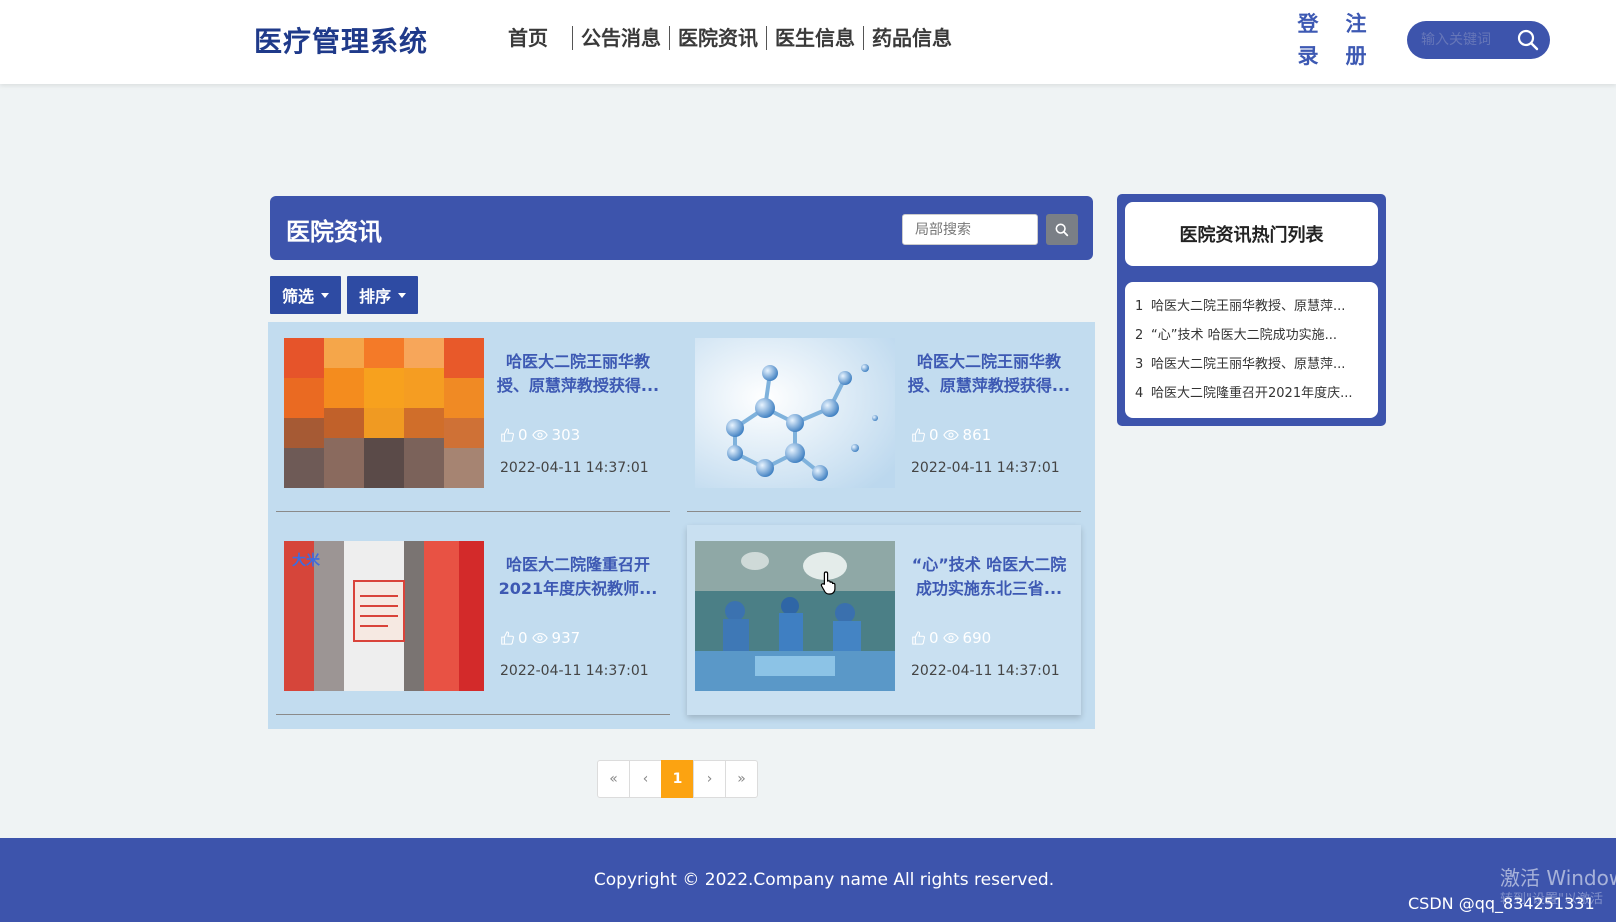 The height and width of the screenshot is (922, 1616). I want to click on hand-cursor-icon, so click(828, 583).